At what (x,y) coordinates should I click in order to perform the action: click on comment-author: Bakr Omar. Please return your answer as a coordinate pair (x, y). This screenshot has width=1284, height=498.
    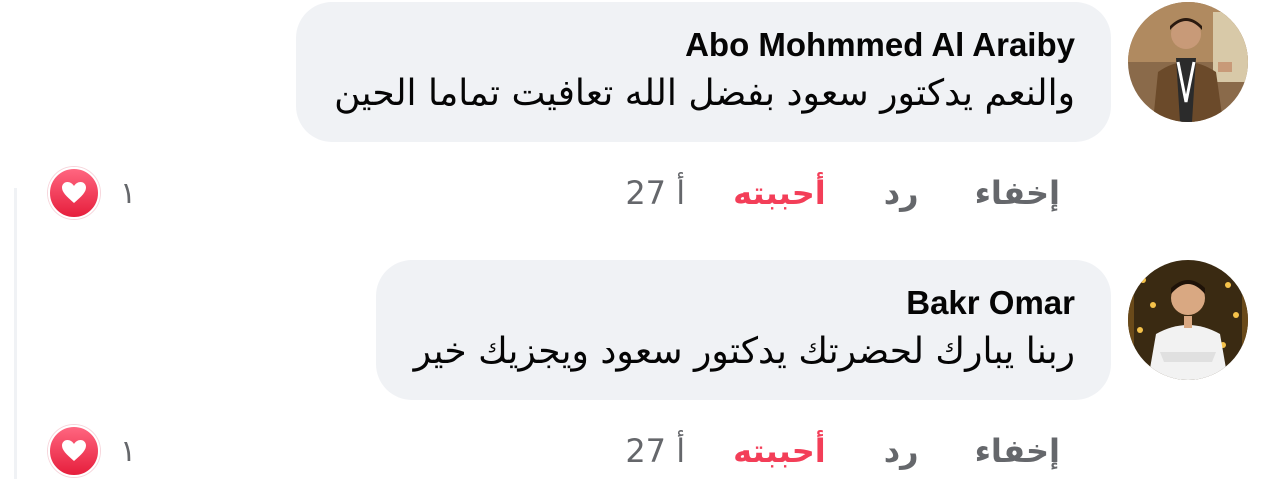
    Looking at the image, I should click on (744, 303).